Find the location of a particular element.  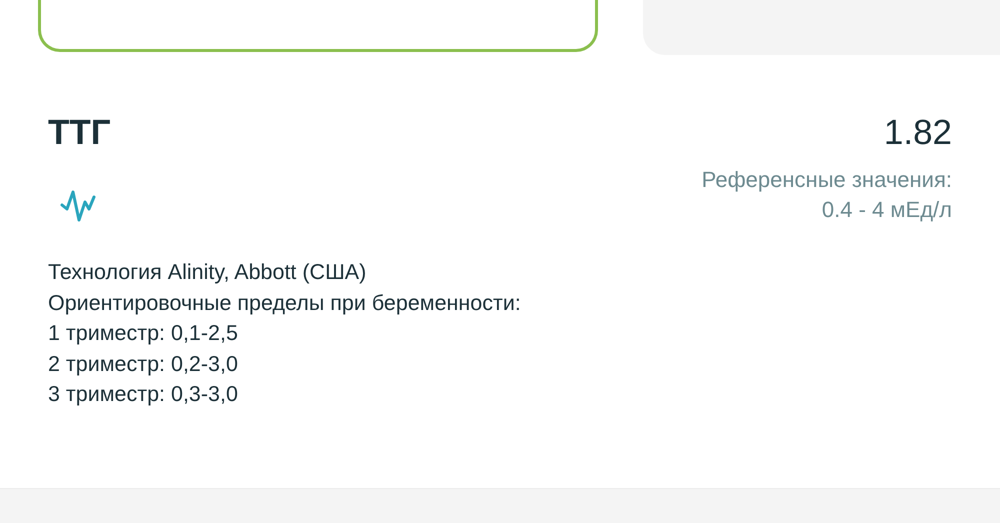

note-line: 2 триместр: 0,2-3,0 is located at coordinates (143, 364).